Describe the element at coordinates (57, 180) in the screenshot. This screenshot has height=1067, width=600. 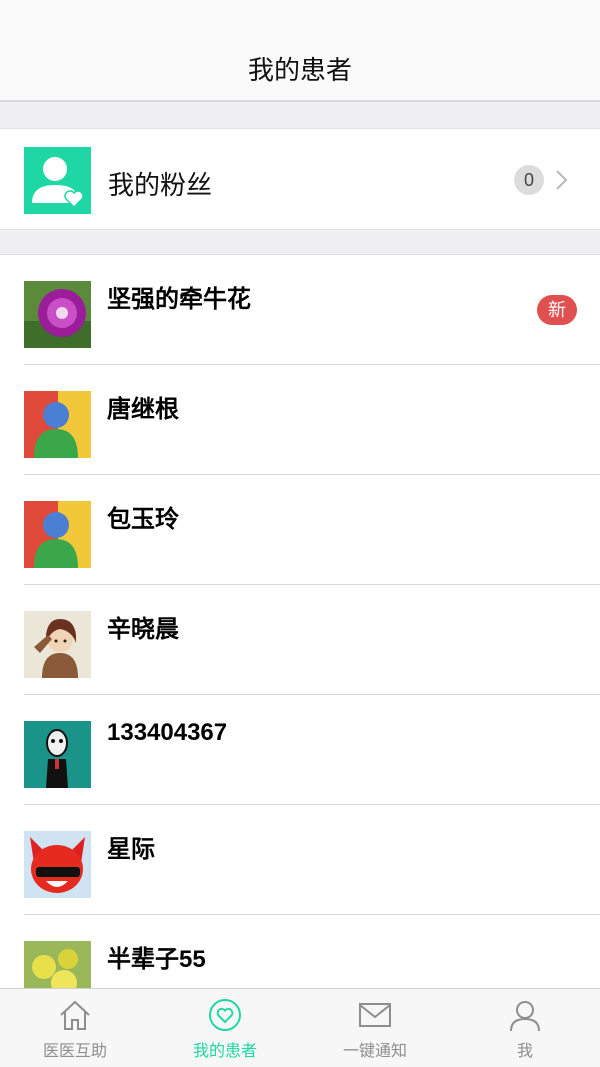
I see `fans-icon` at that location.